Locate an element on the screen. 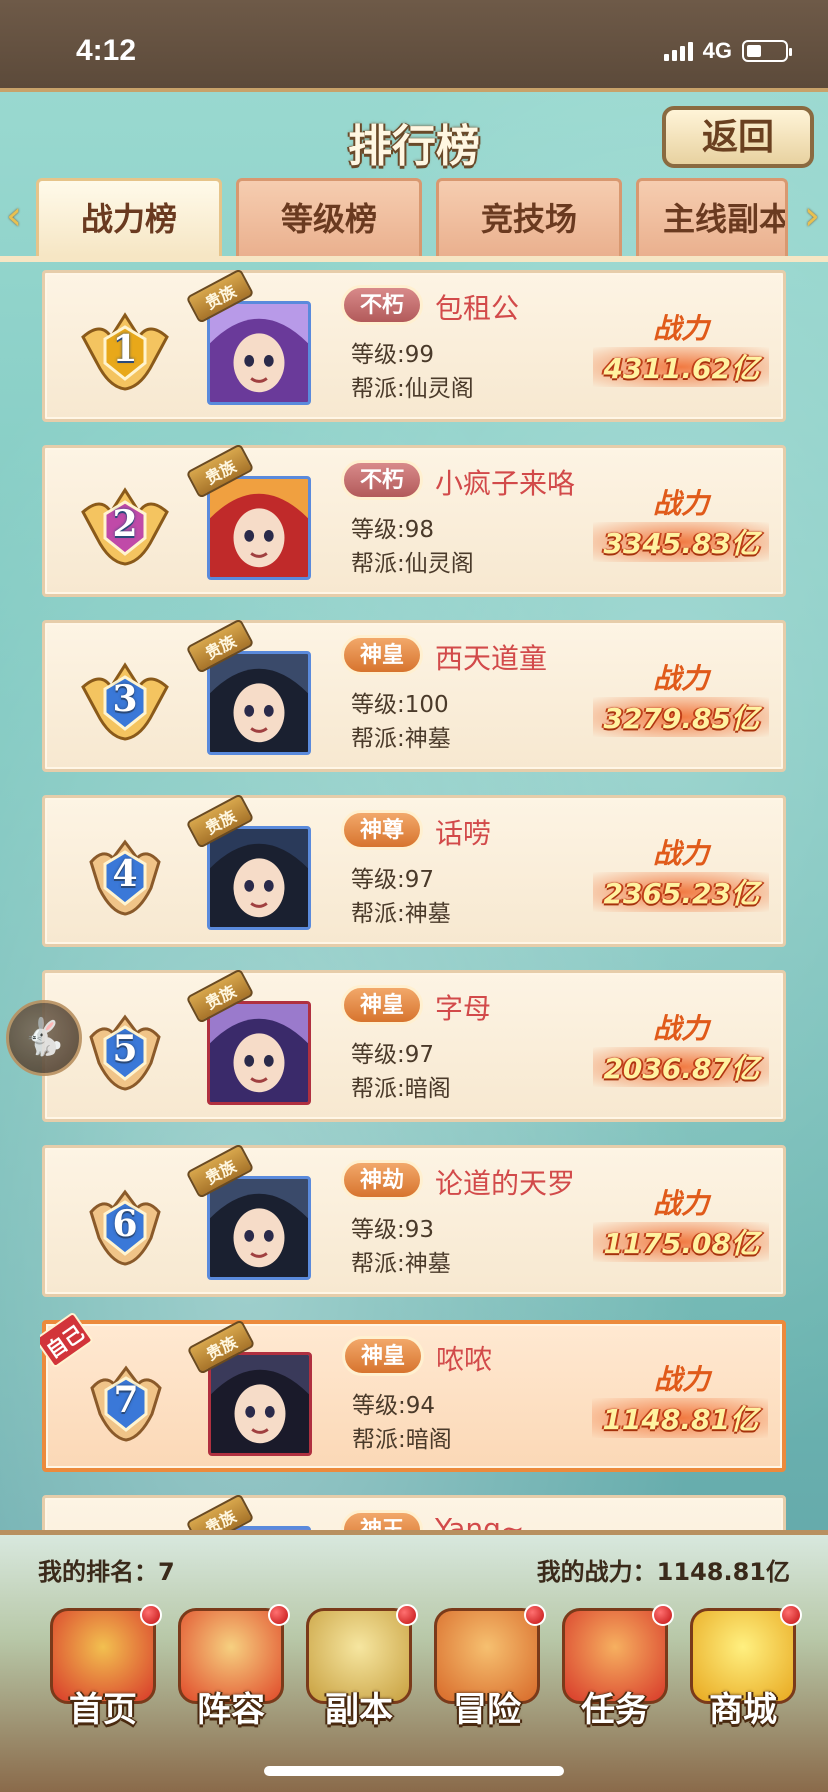  rank-card: 6 贵族 神劫 论道的天罗 等级:93 帮派:神墓 战力 1175.08亿 is located at coordinates (414, 1220).